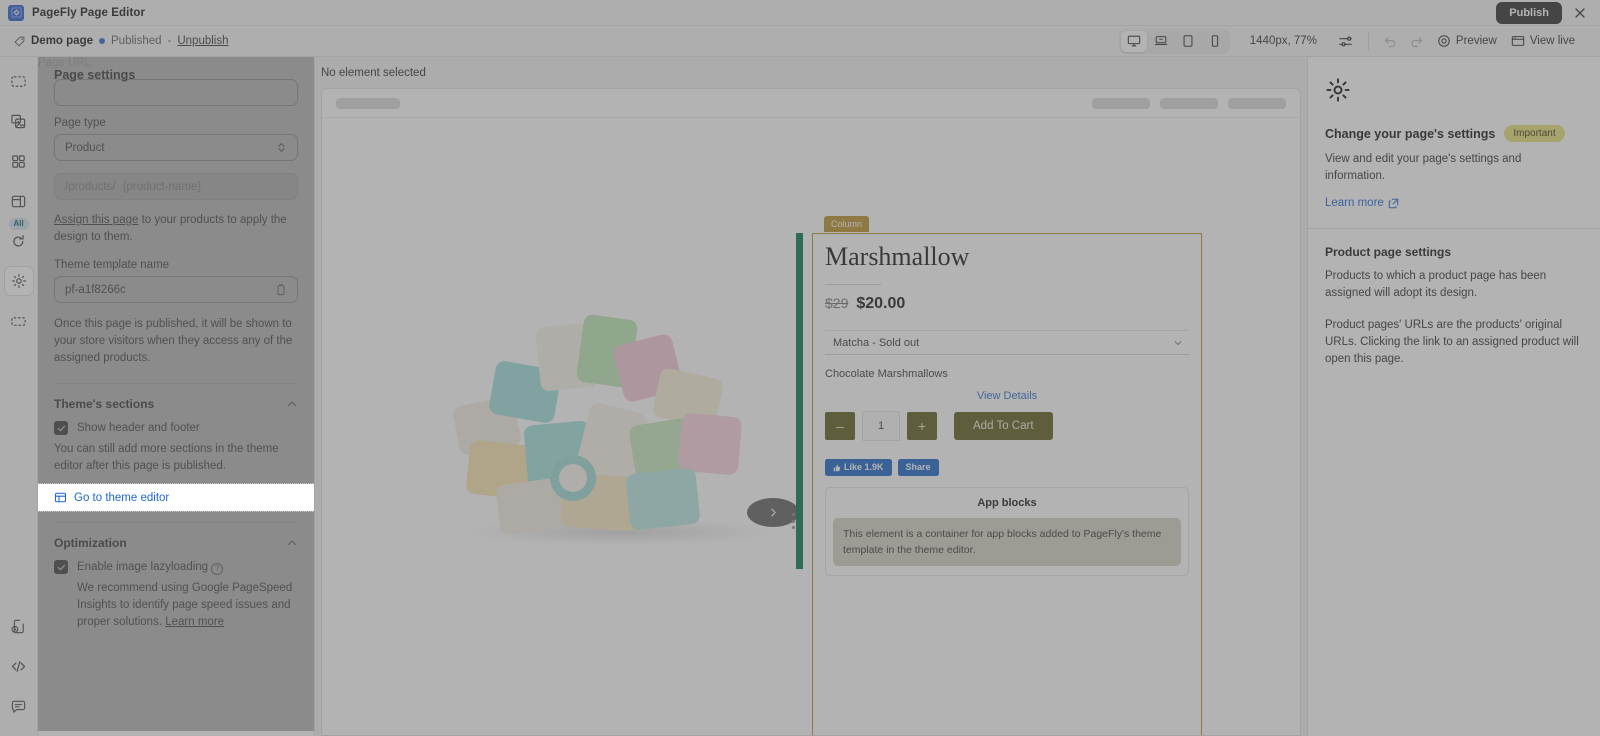 The width and height of the screenshot is (1600, 736). Describe the element at coordinates (281, 147) in the screenshot. I see `chevron-up-down-icon` at that location.